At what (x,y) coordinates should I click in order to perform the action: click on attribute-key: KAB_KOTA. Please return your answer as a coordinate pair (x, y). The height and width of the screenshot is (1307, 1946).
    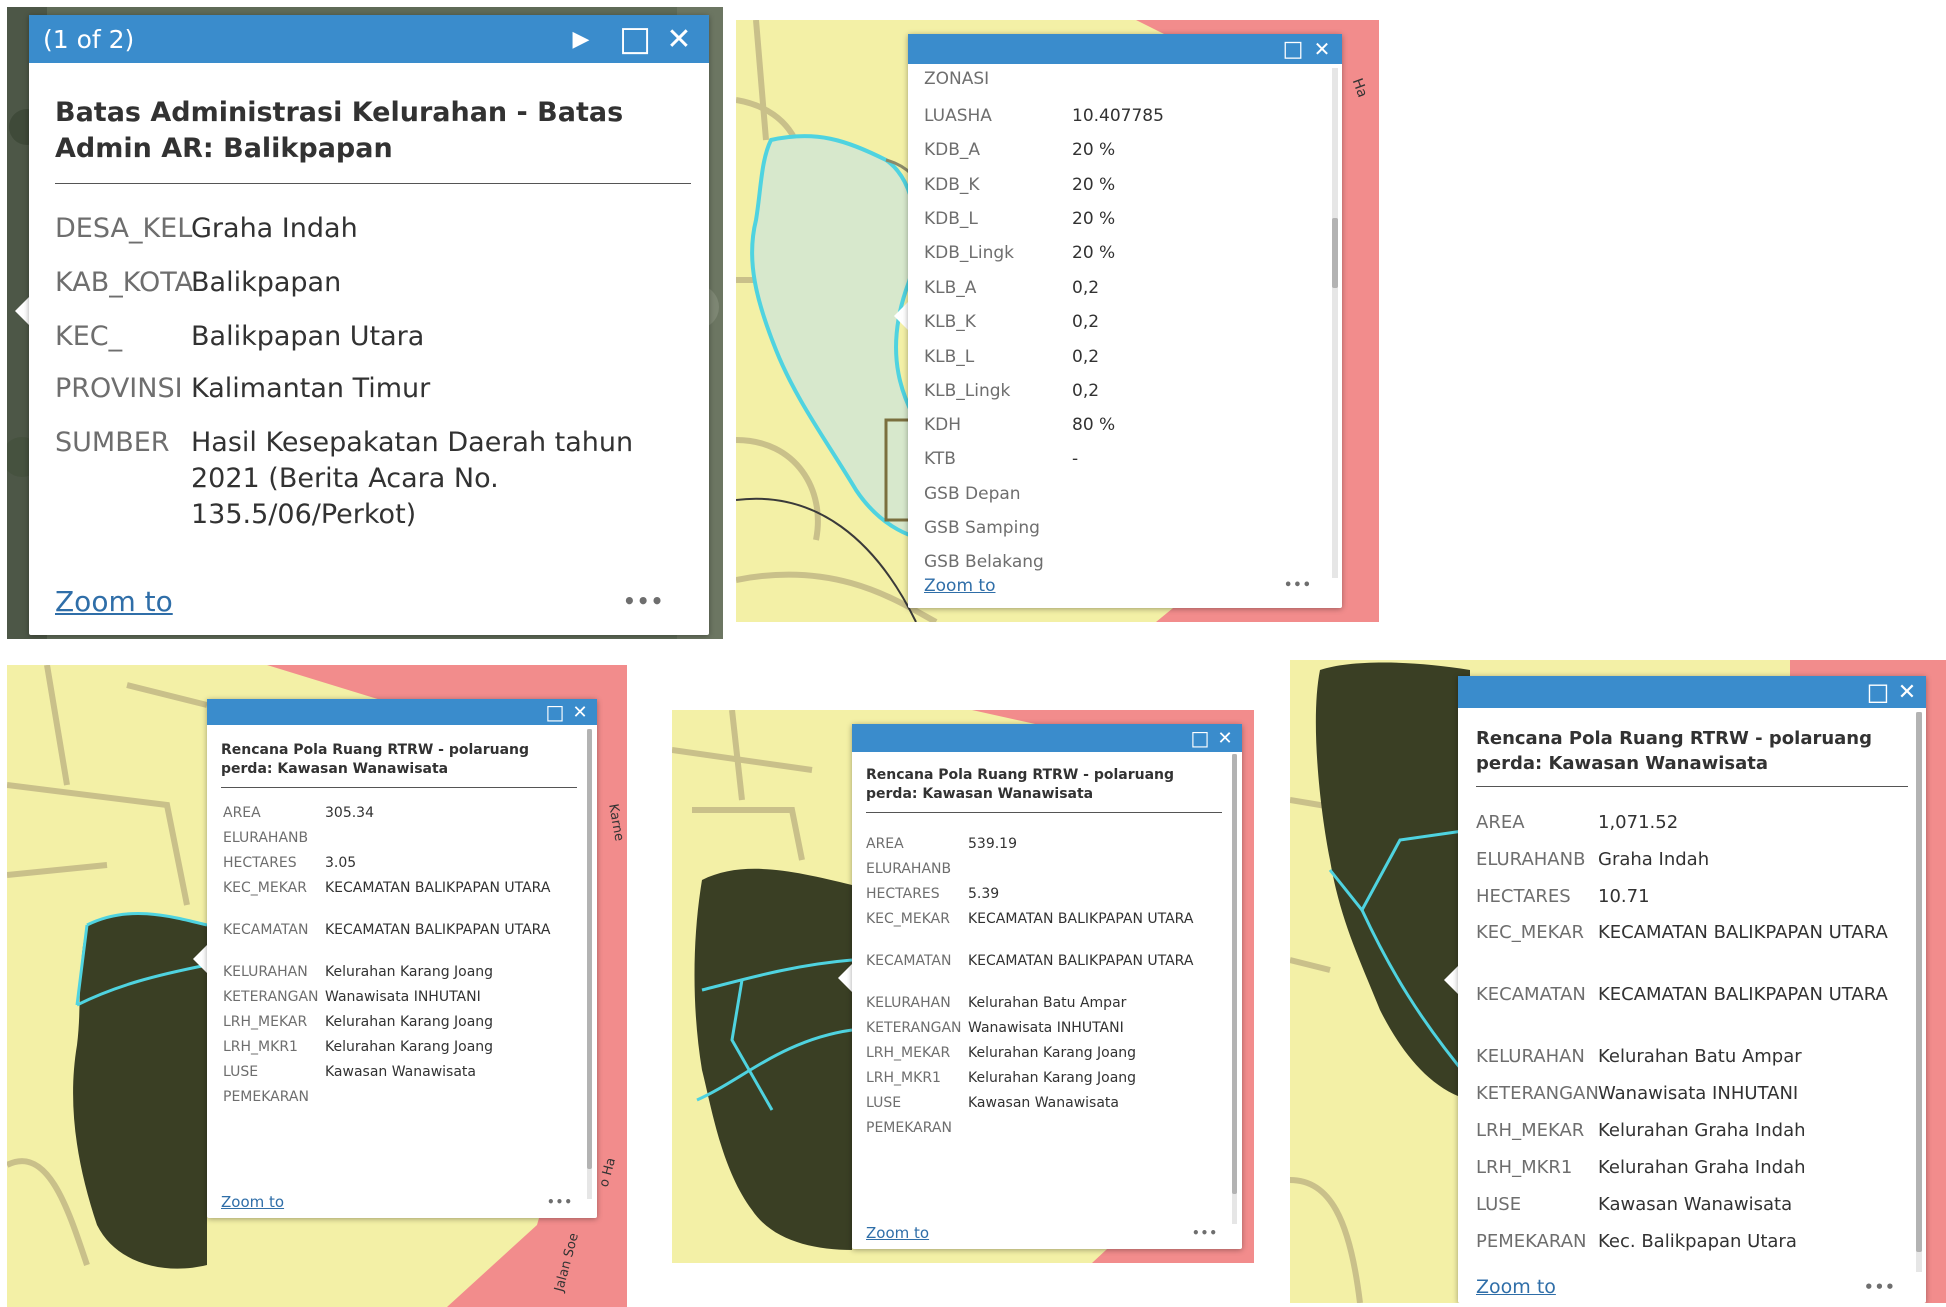
    Looking at the image, I should click on (124, 282).